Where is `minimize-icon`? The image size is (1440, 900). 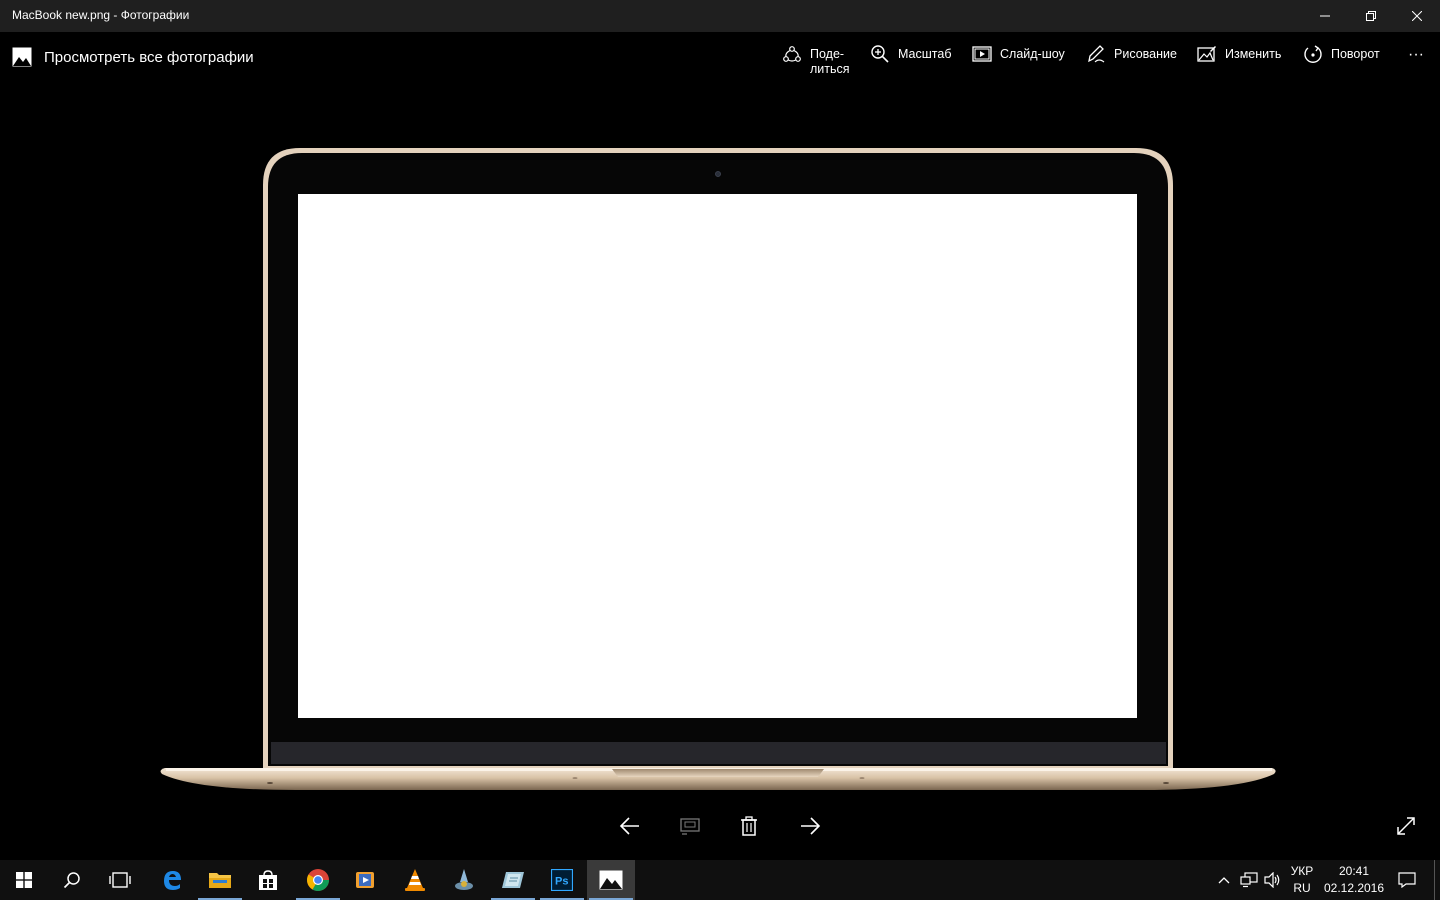
minimize-icon is located at coordinates (1325, 16).